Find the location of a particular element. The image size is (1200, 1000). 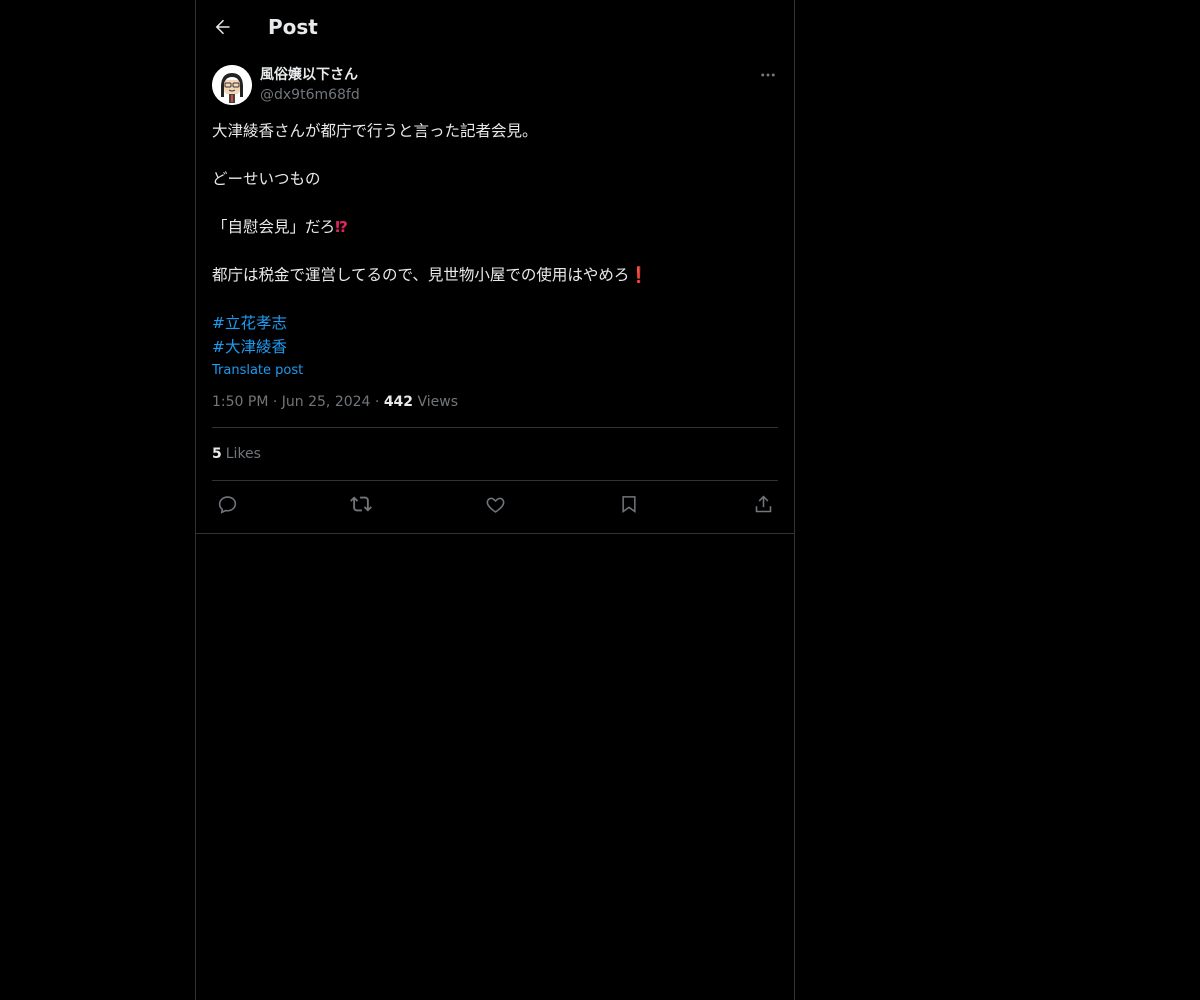

share-button is located at coordinates (763, 504).